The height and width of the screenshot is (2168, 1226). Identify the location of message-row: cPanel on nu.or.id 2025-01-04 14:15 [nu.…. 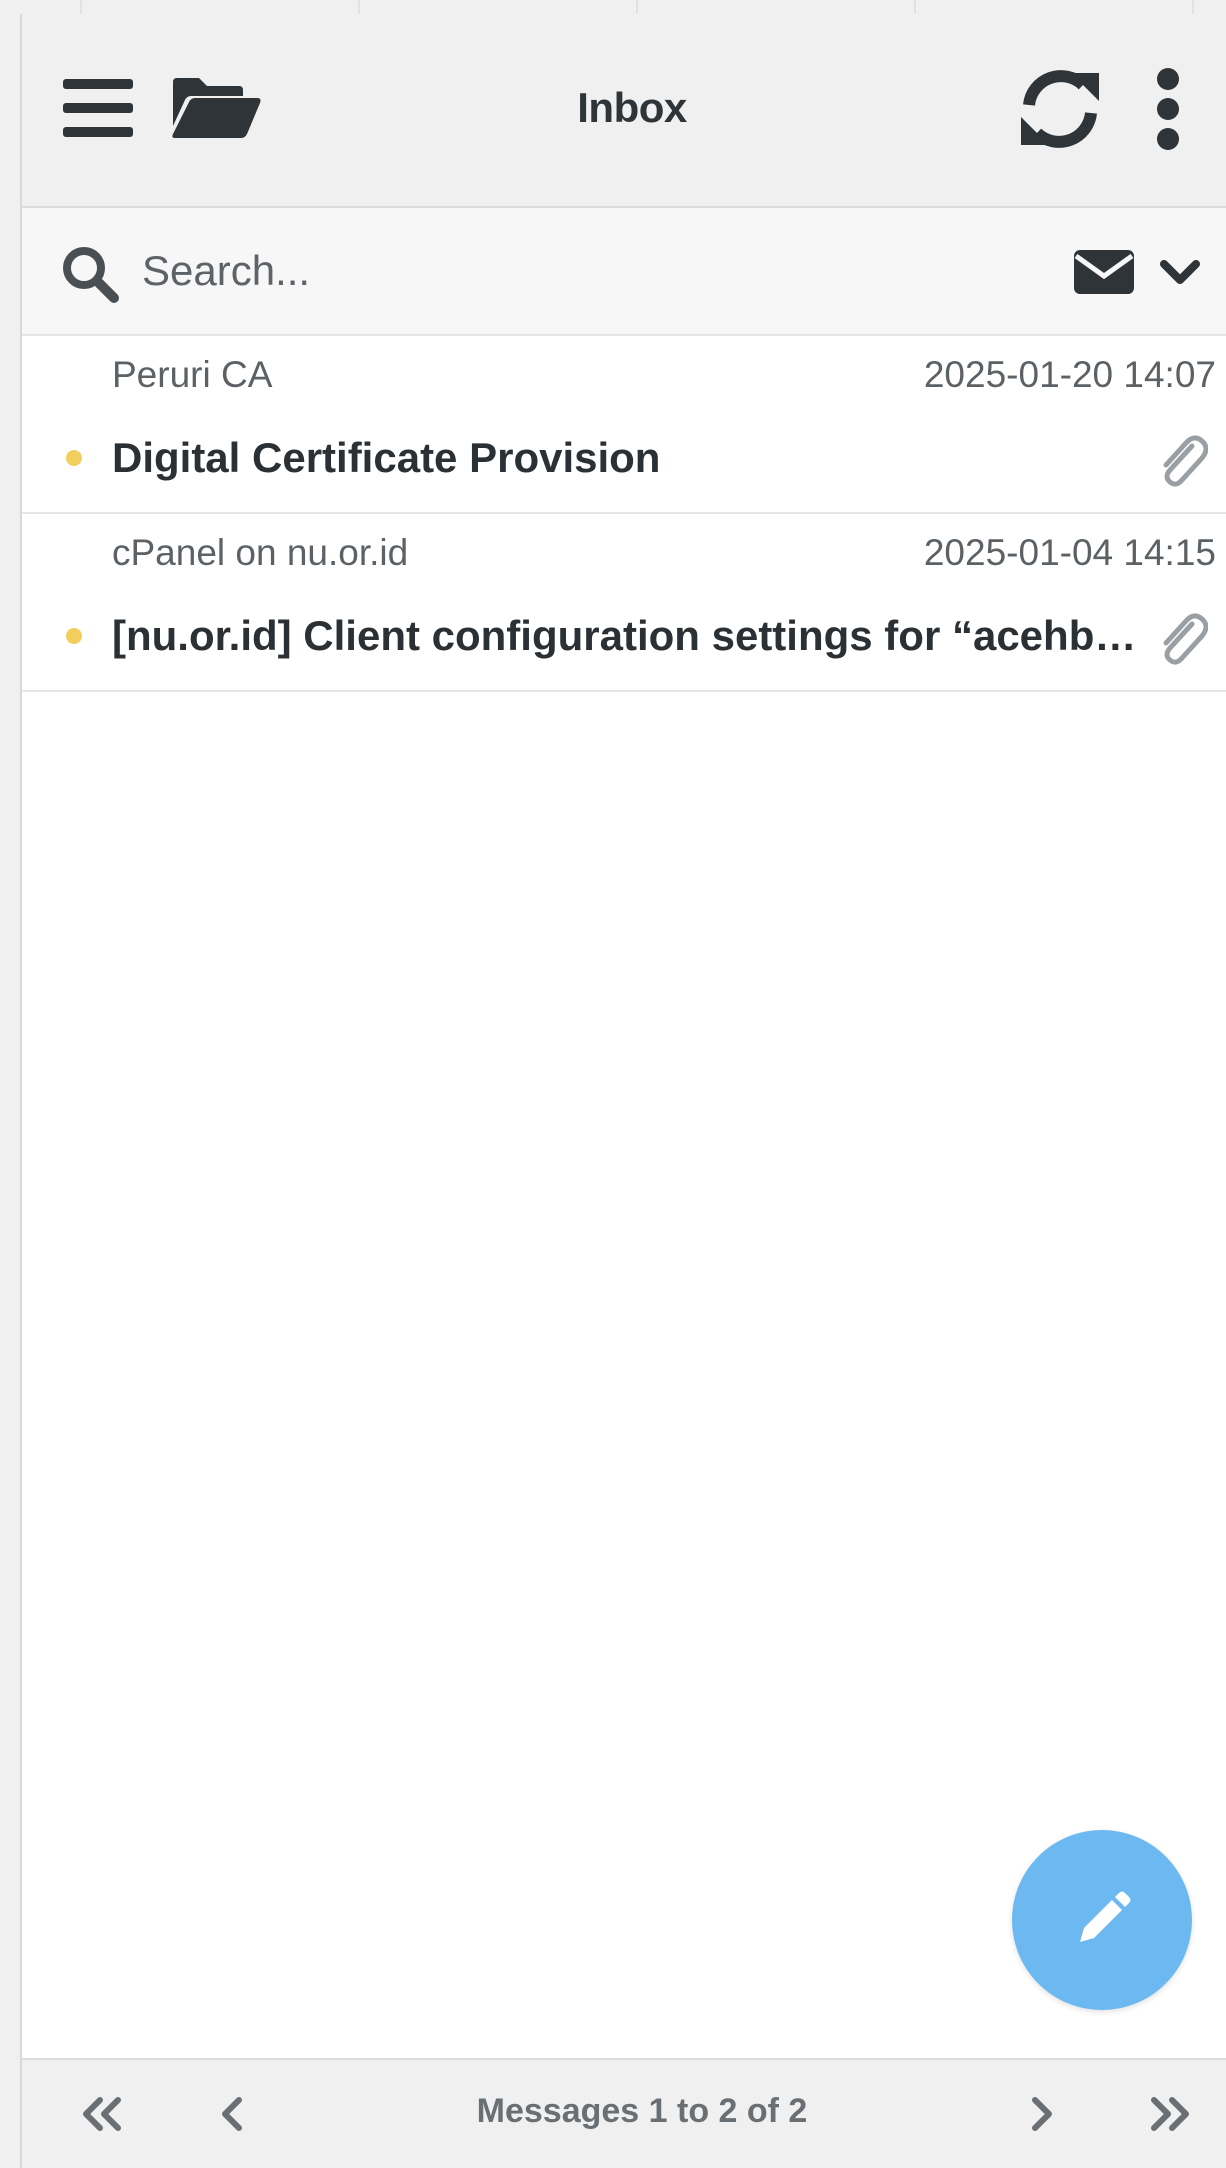
(624, 603).